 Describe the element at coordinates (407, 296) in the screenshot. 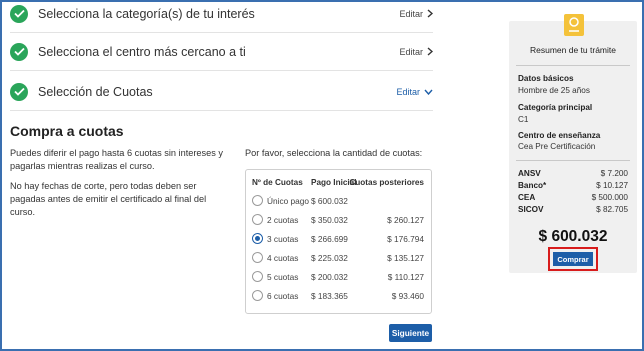

I see `row-later: $ 93.460` at that location.